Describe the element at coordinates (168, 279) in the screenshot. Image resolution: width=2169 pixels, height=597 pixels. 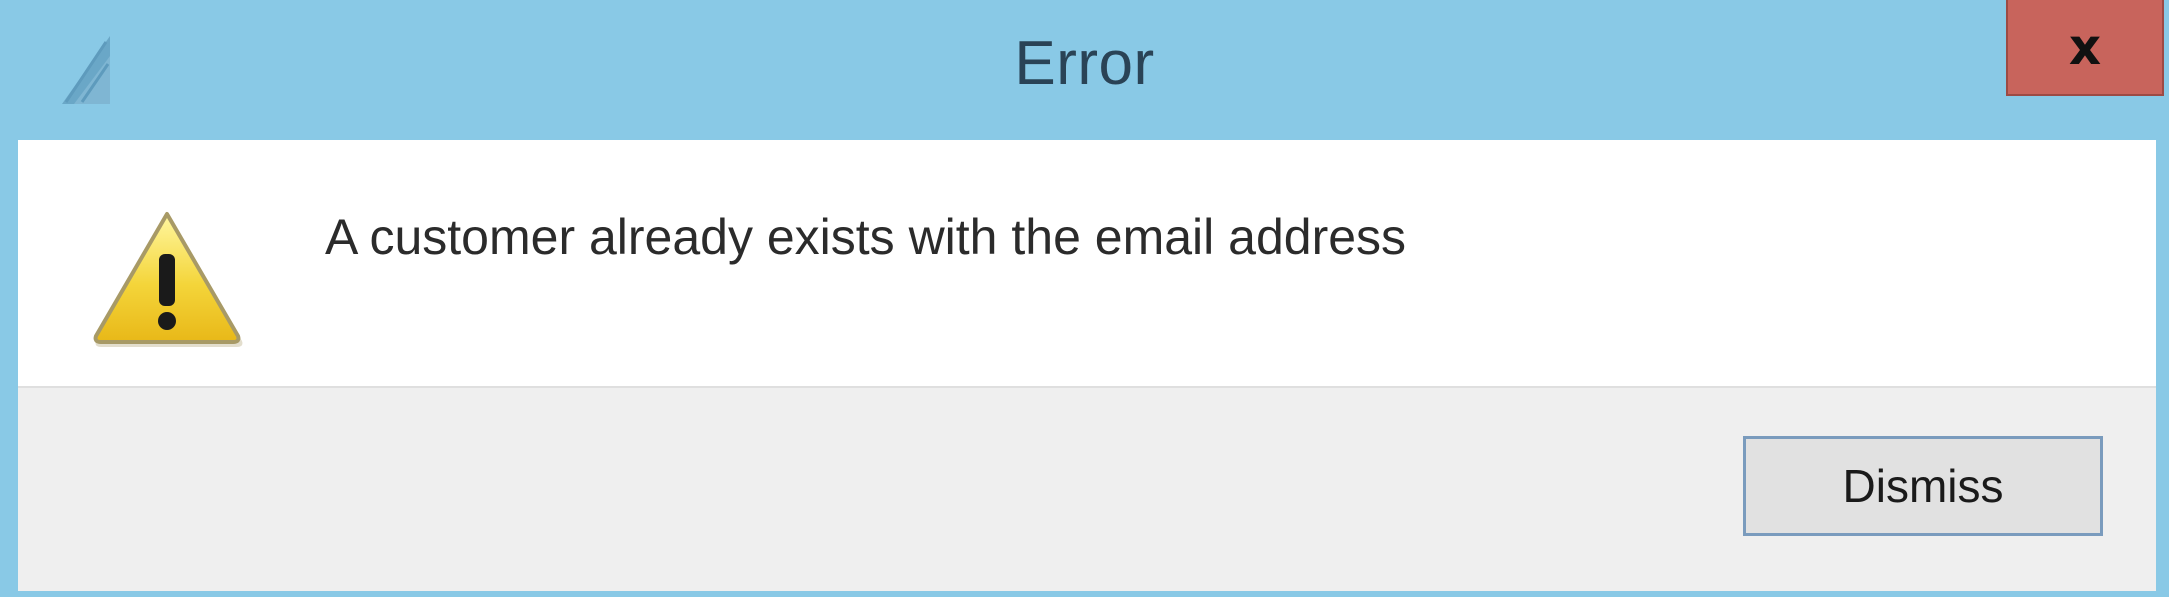
I see `warning-icon` at that location.